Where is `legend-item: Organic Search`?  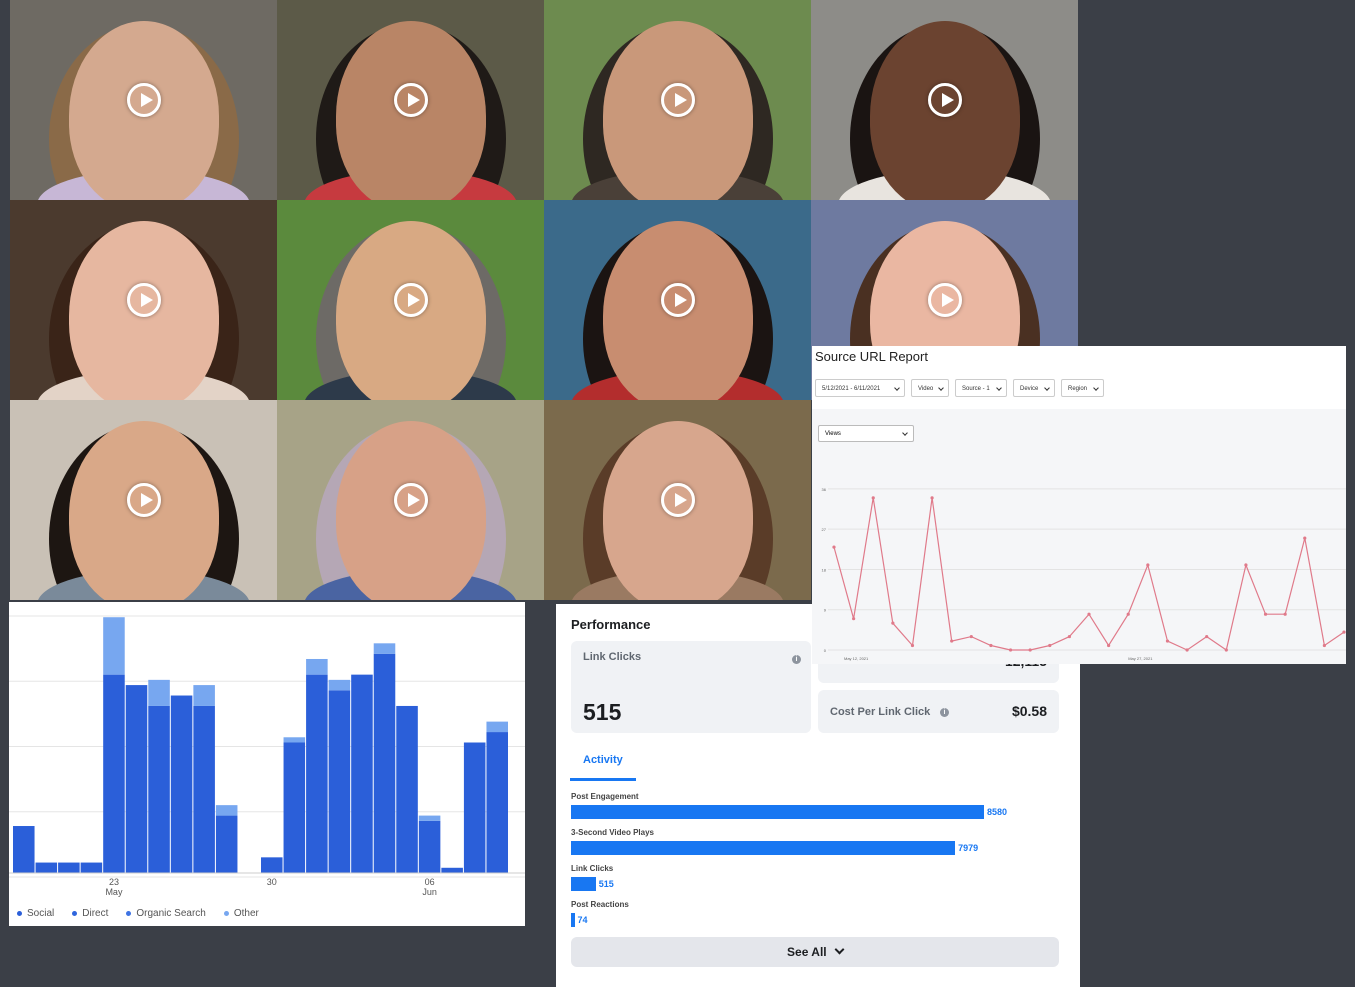 legend-item: Organic Search is located at coordinates (166, 913).